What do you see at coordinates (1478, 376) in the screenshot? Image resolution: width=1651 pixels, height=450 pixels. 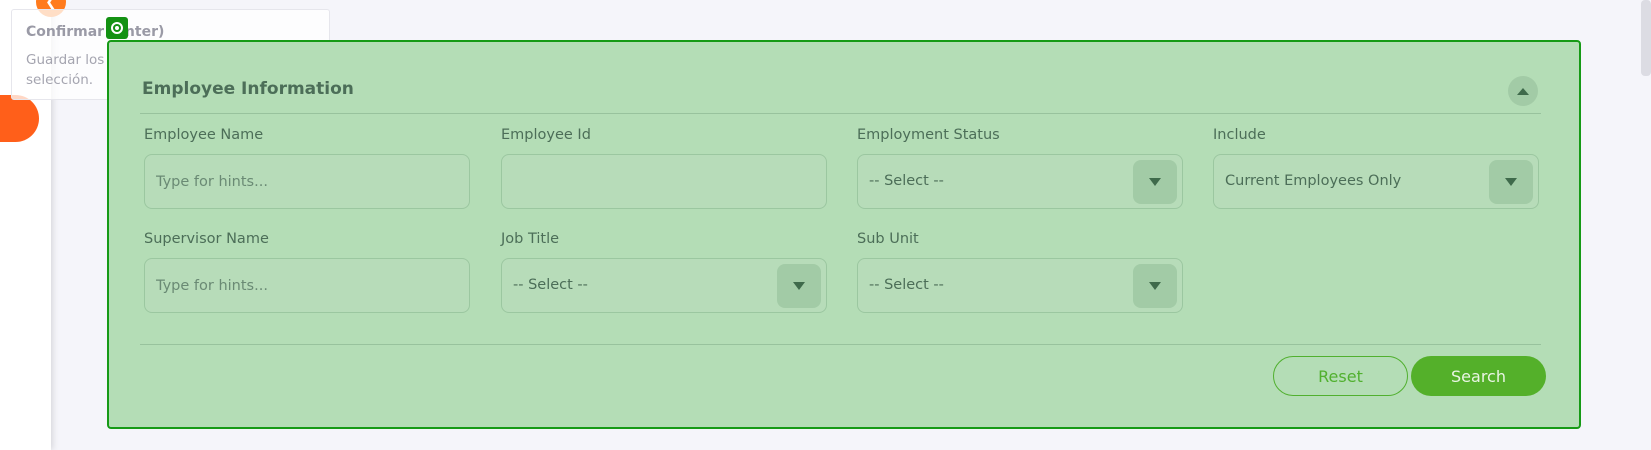 I see `search-button: Search` at bounding box center [1478, 376].